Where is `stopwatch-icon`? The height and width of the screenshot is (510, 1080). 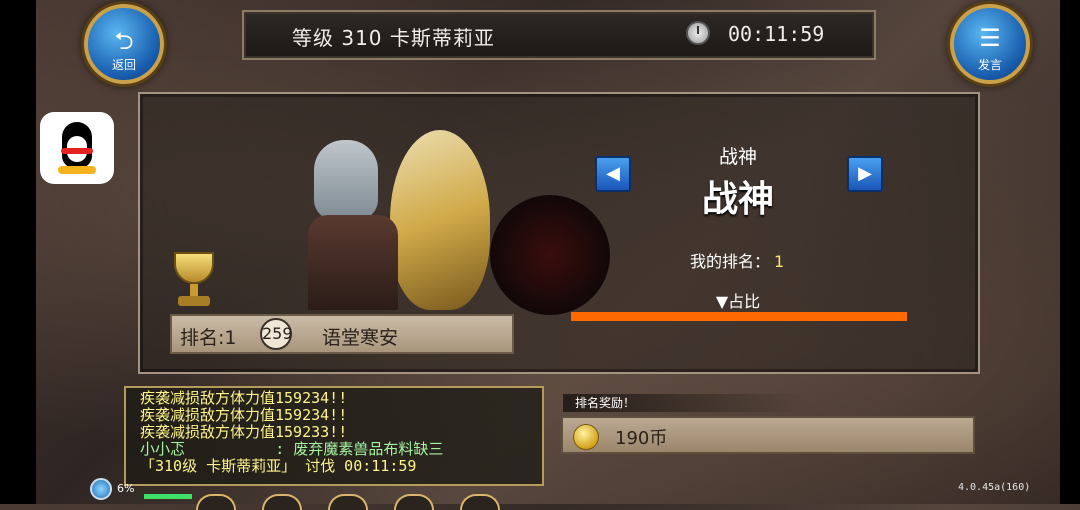 stopwatch-icon is located at coordinates (698, 33).